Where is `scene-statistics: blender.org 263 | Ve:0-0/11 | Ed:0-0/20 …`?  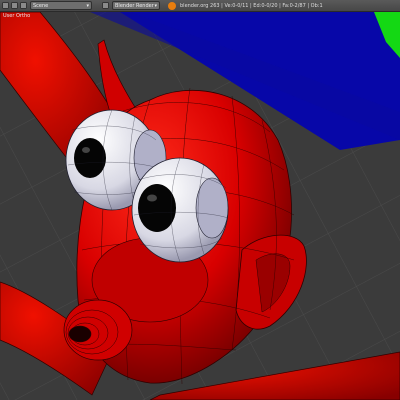 scene-statistics: blender.org 263 | Ve:0-0/11 | Ed:0-0/20 … is located at coordinates (251, 5).